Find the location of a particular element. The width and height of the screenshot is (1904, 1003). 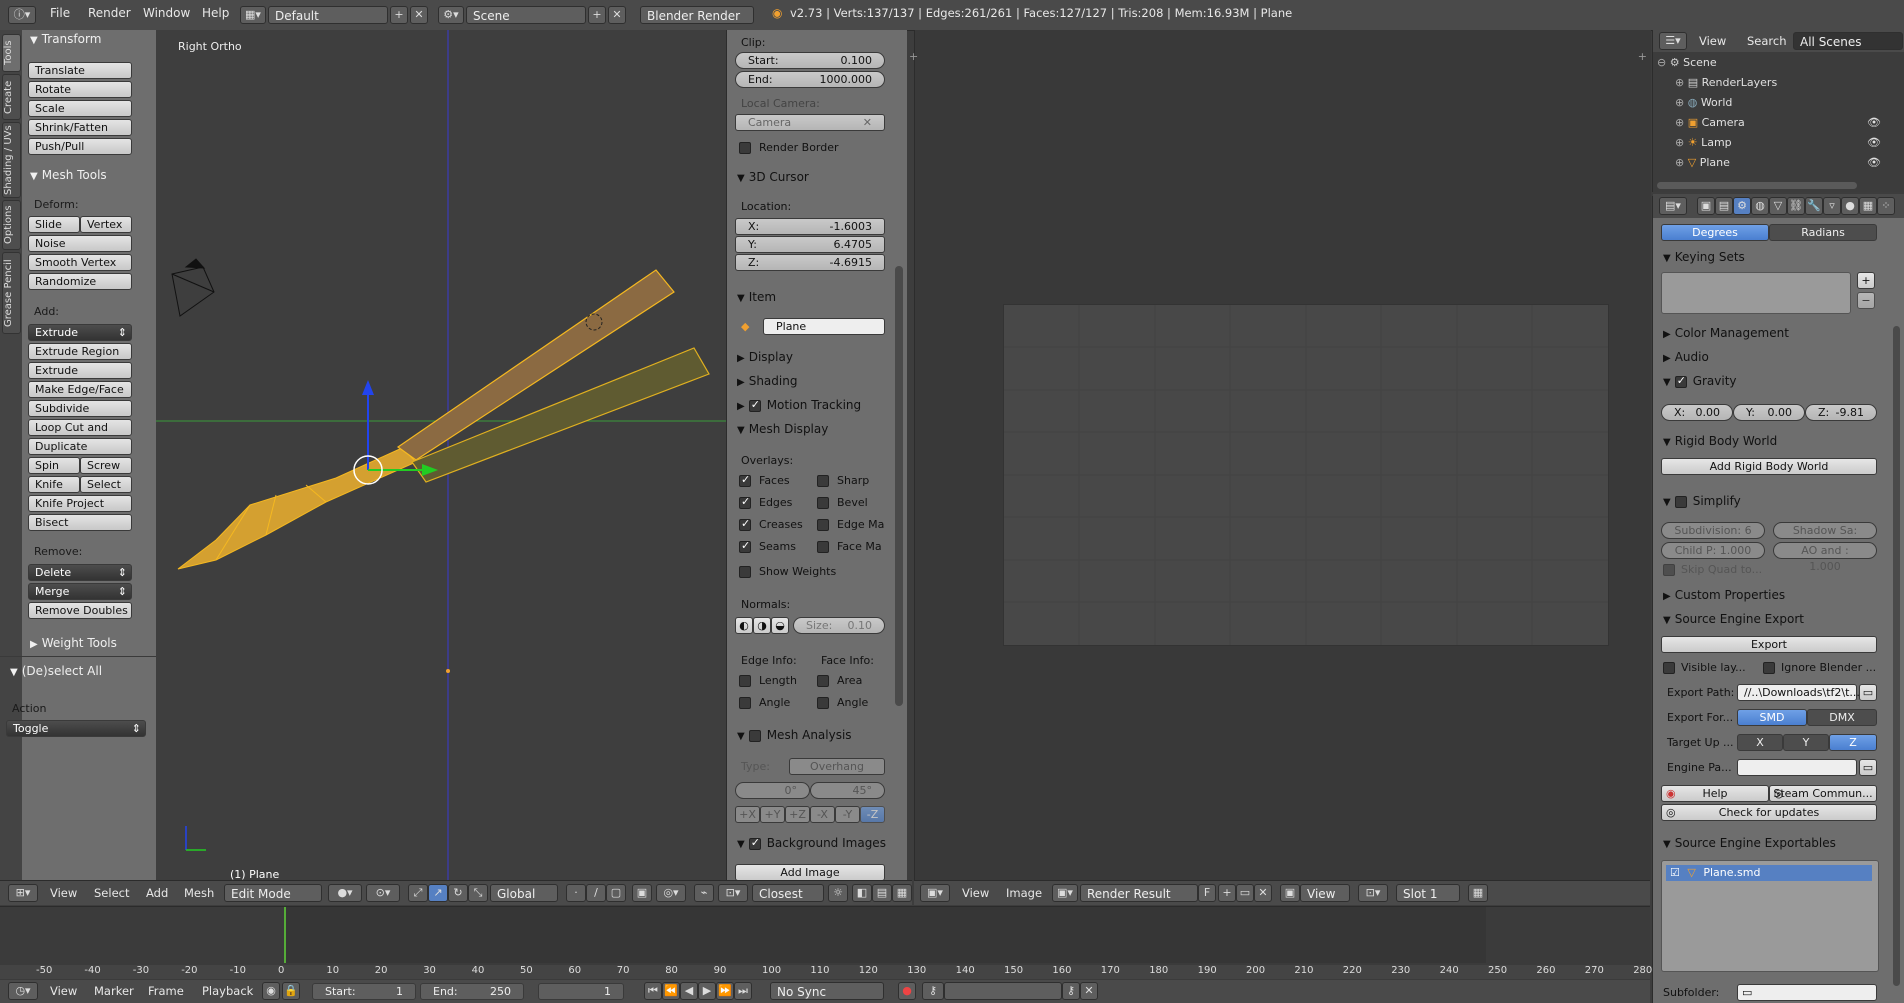

region-expand-icon: + is located at coordinates (913, 56).